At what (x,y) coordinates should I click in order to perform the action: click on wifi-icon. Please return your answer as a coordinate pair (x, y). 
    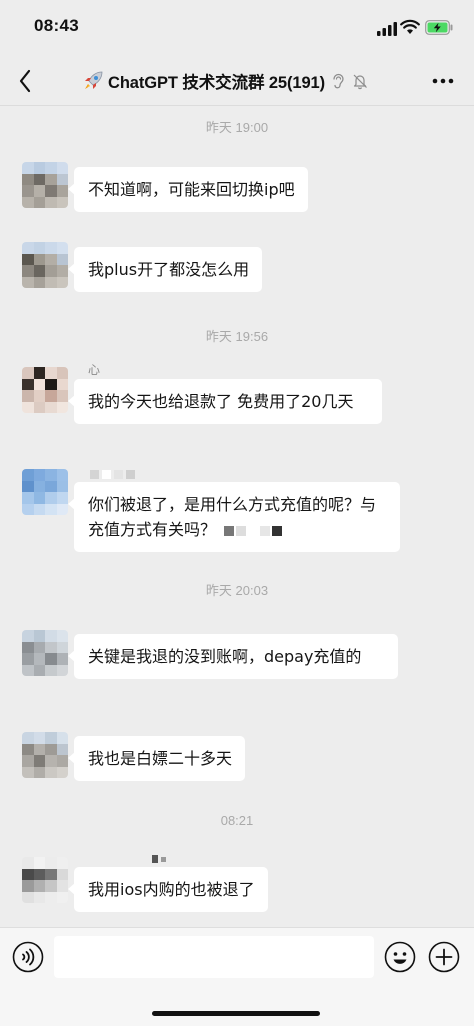
    Looking at the image, I should click on (410, 26).